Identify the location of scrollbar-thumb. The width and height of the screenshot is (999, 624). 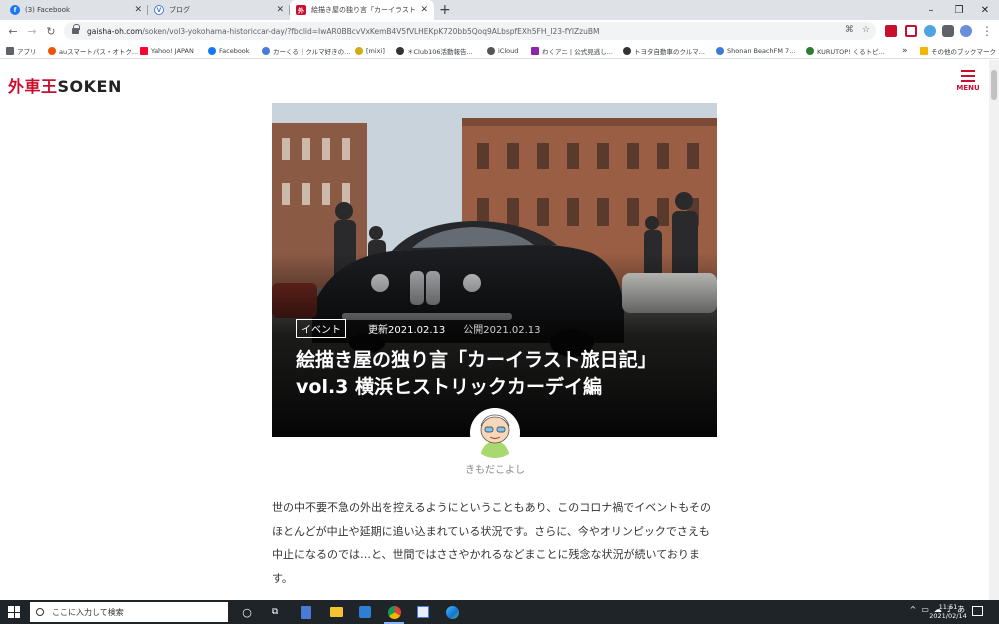
(994, 85).